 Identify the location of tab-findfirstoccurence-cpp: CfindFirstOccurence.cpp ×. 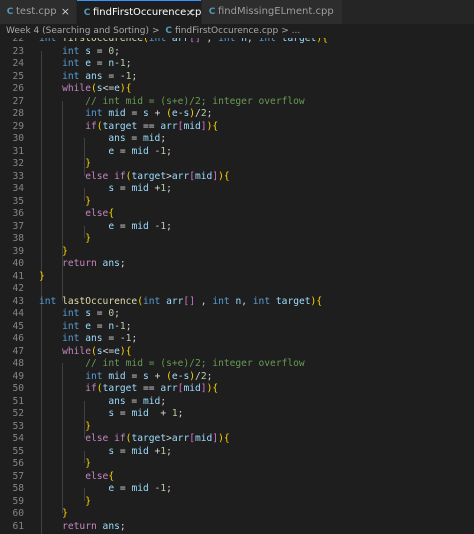
(139, 12).